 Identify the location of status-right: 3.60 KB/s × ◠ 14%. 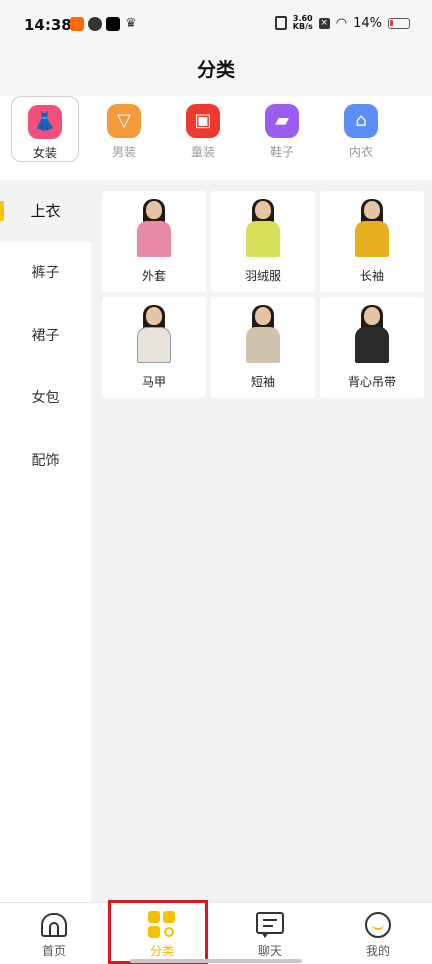
(342, 22).